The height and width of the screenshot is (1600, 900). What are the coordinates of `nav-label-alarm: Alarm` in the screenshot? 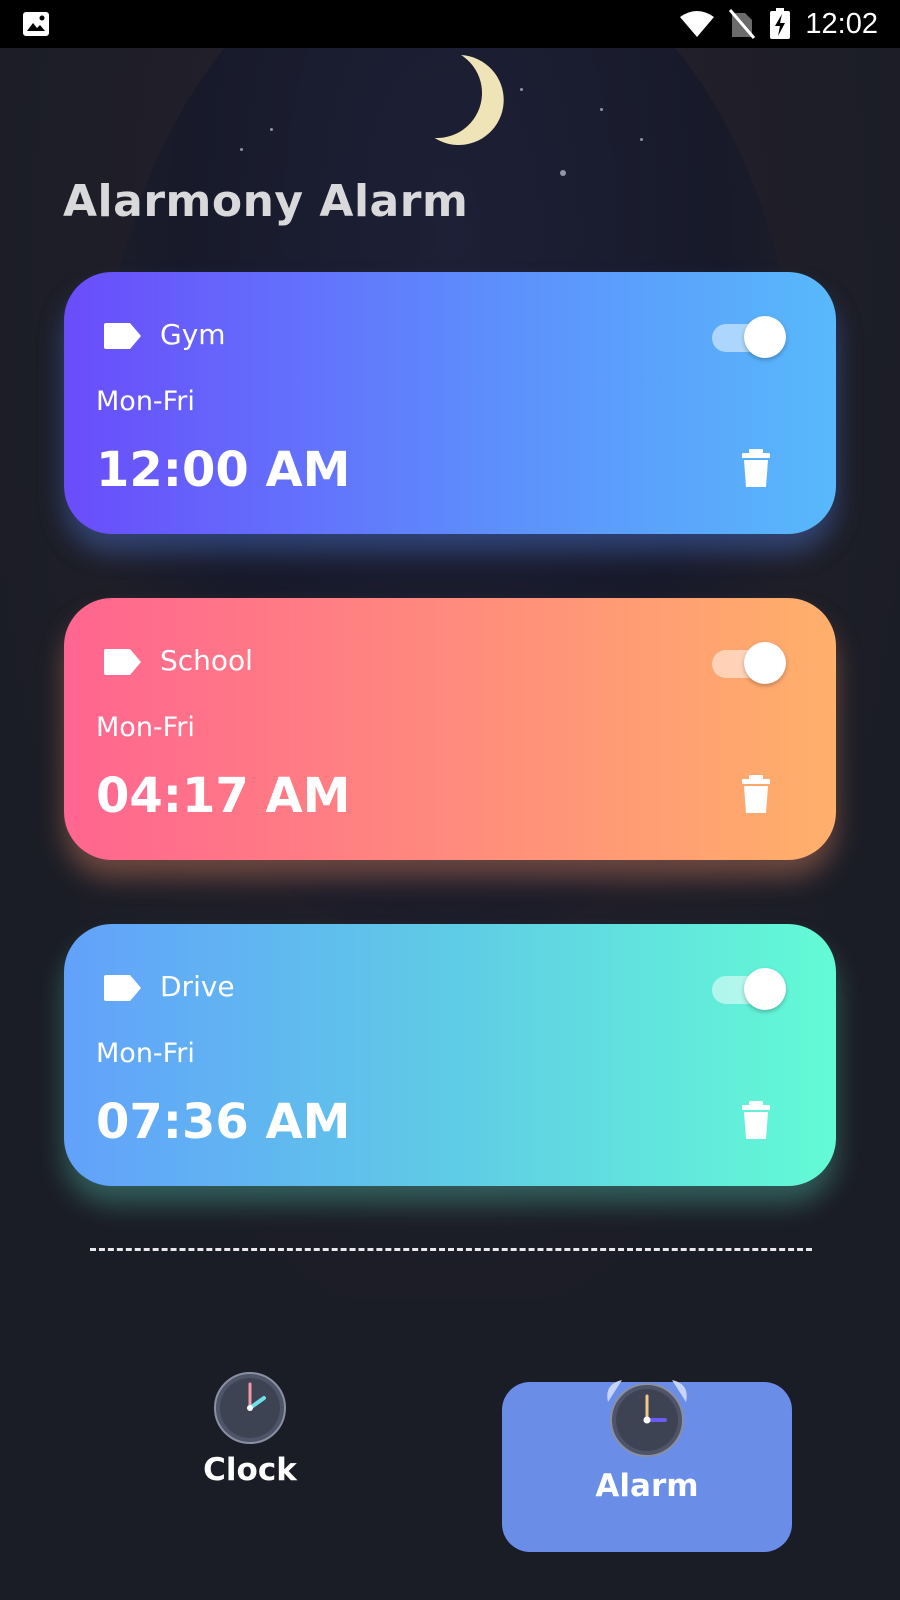 It's located at (647, 1486).